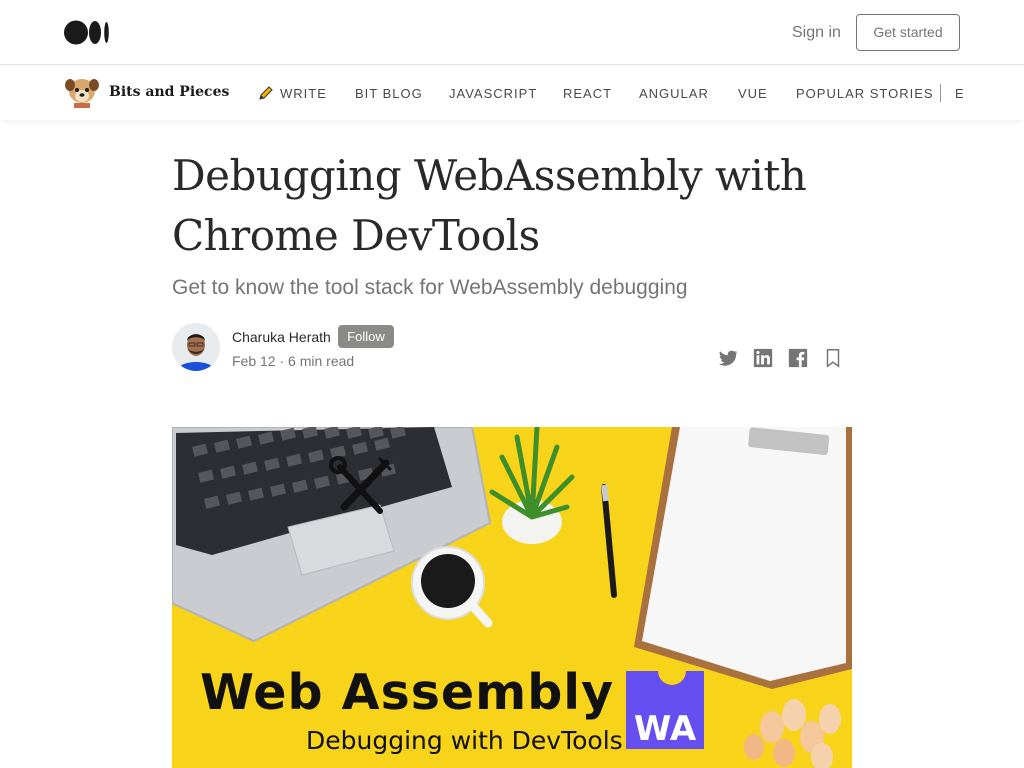 The image size is (1024, 768). Describe the element at coordinates (798, 358) in the screenshot. I see `facebook-icon` at that location.